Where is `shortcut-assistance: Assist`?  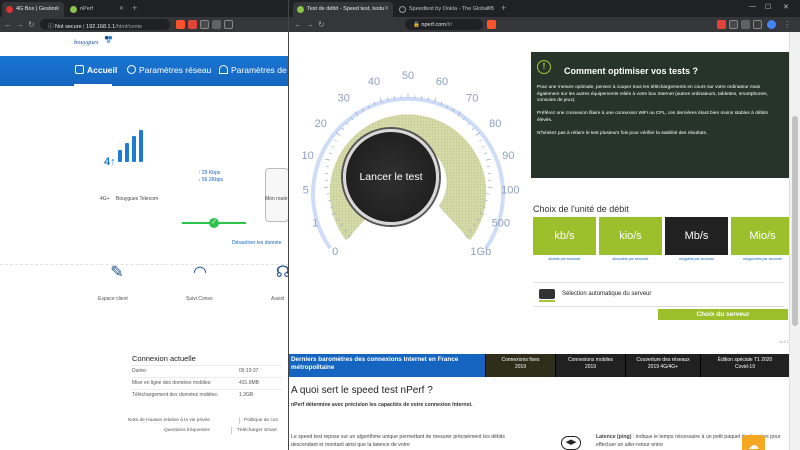 shortcut-assistance: Assist is located at coordinates (277, 299).